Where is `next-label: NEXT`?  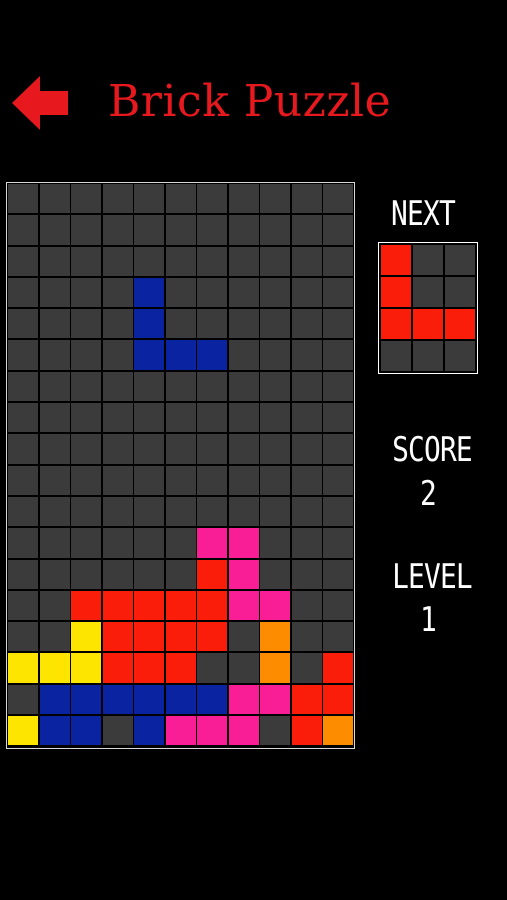 next-label: NEXT is located at coordinates (423, 214).